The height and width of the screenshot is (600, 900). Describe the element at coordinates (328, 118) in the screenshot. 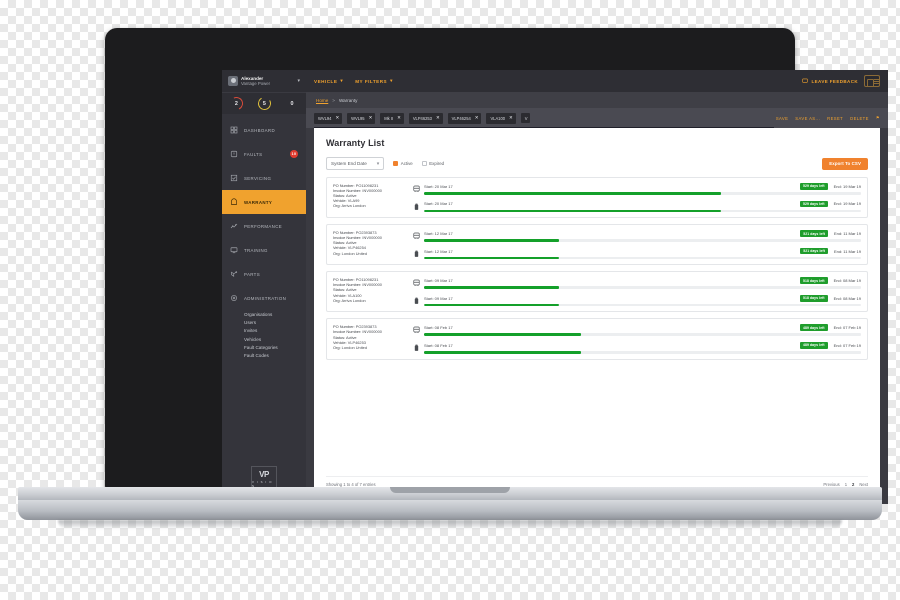

I see `filter-chip: WVL94 ✕` at that location.